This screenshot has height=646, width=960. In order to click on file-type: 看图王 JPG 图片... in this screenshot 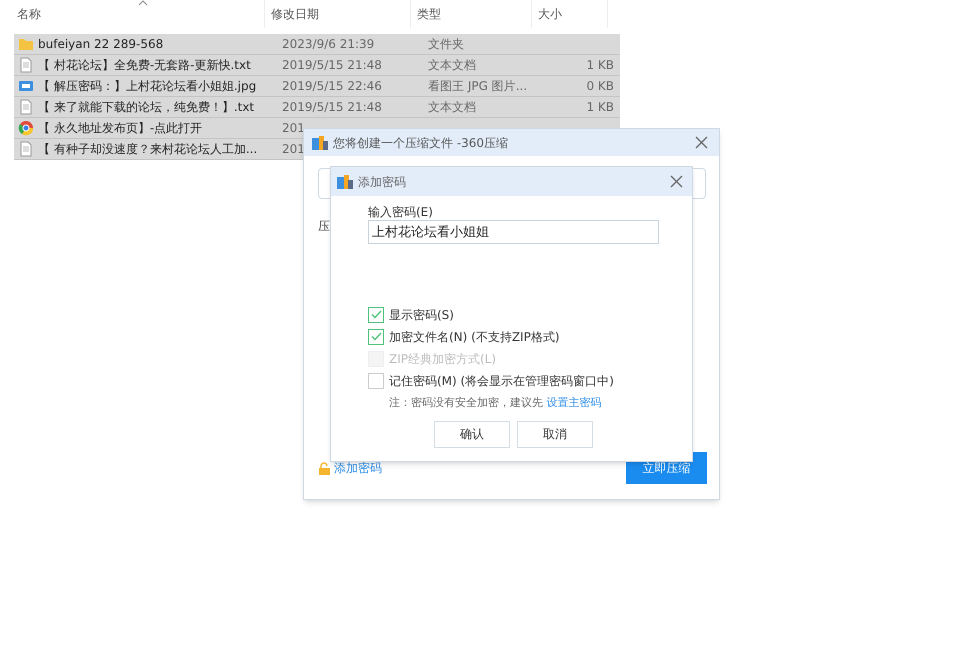, I will do `click(478, 86)`.